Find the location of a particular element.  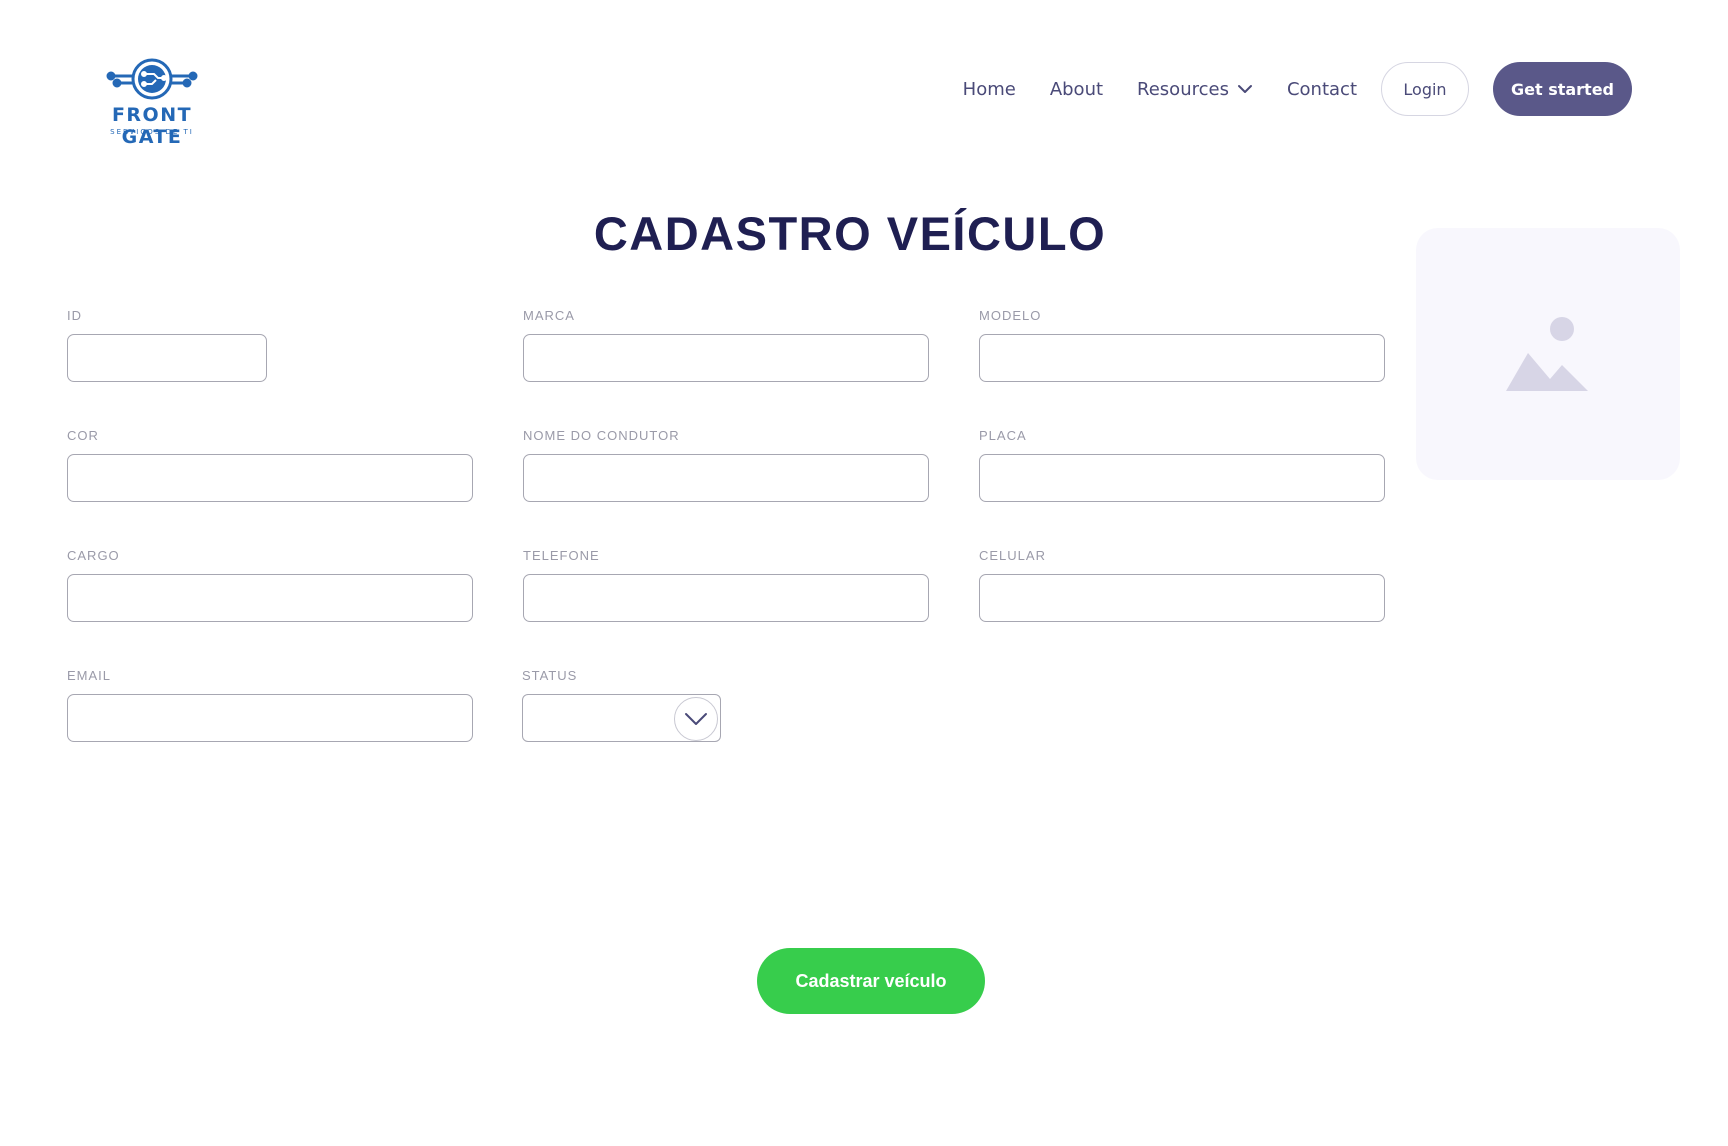

celular-label: CELULAR is located at coordinates (1012, 555).